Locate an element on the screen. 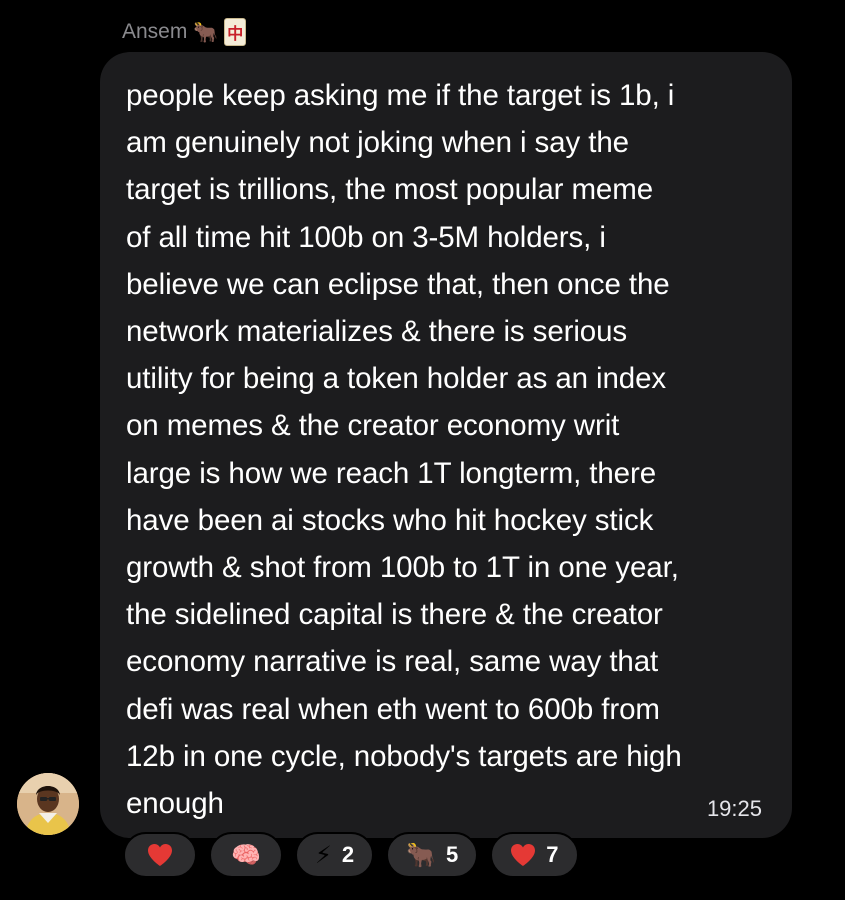 The width and height of the screenshot is (845, 900). message-timestamp: 19:25 is located at coordinates (734, 808).